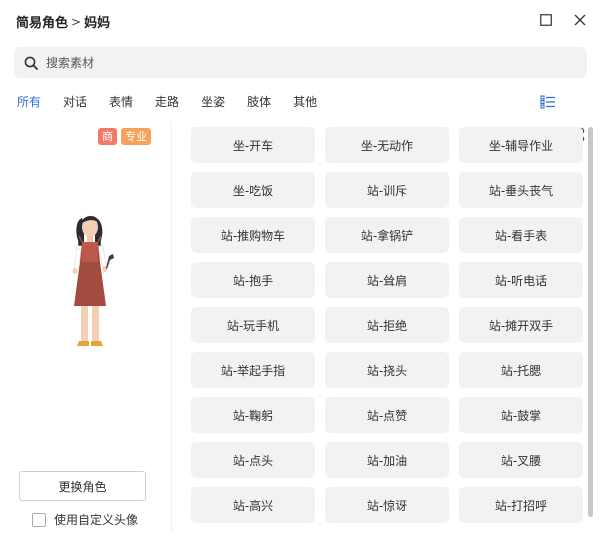 This screenshot has height=549, width=600. I want to click on action-tile: 站-叉腰, so click(521, 460).